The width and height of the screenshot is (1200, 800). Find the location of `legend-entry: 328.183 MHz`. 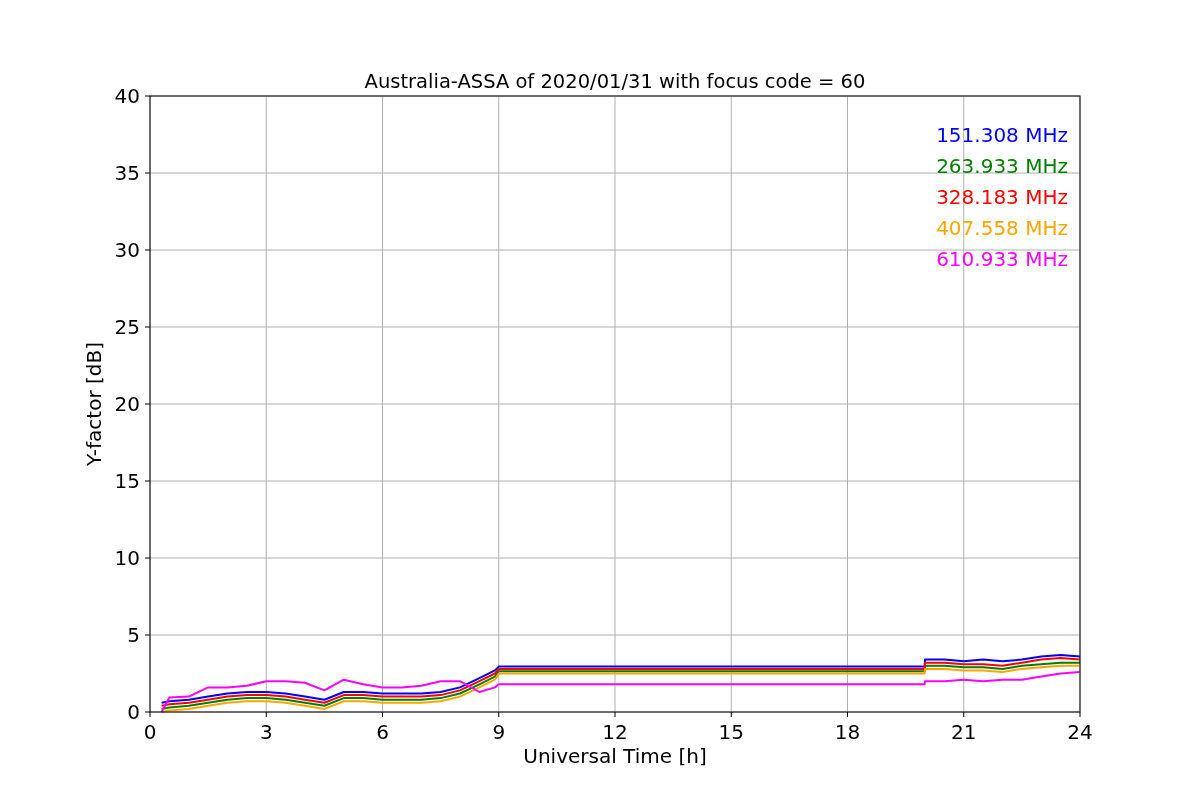

legend-entry: 328.183 MHz is located at coordinates (1002, 197).